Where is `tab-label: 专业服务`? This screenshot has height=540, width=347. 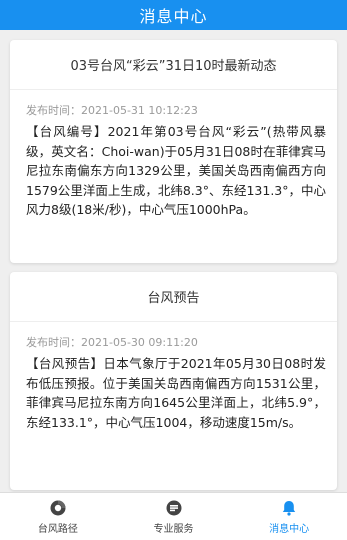 tab-label: 专业服务 is located at coordinates (173, 529).